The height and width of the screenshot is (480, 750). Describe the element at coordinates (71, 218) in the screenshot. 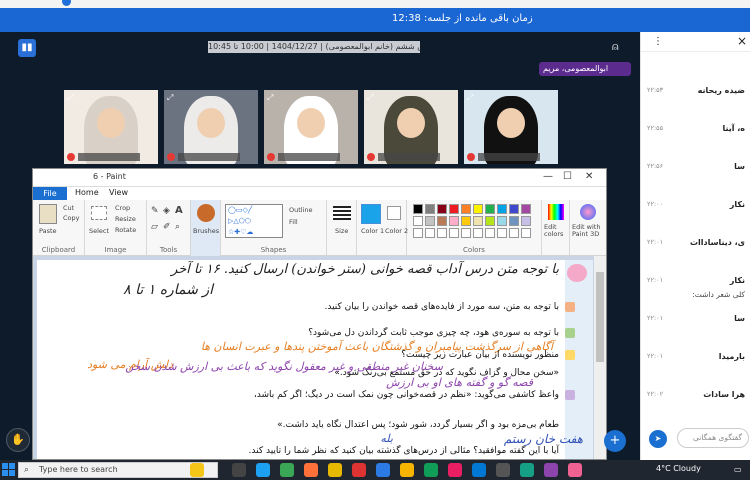

I see `copy-label: Copy` at that location.